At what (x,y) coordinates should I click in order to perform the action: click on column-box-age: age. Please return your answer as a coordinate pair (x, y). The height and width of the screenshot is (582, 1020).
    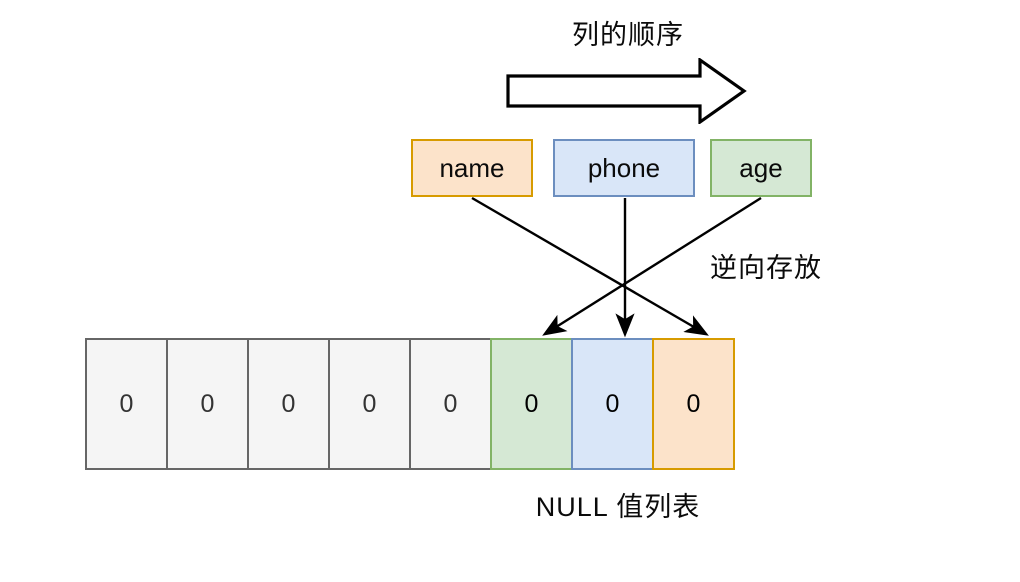
    Looking at the image, I should click on (761, 168).